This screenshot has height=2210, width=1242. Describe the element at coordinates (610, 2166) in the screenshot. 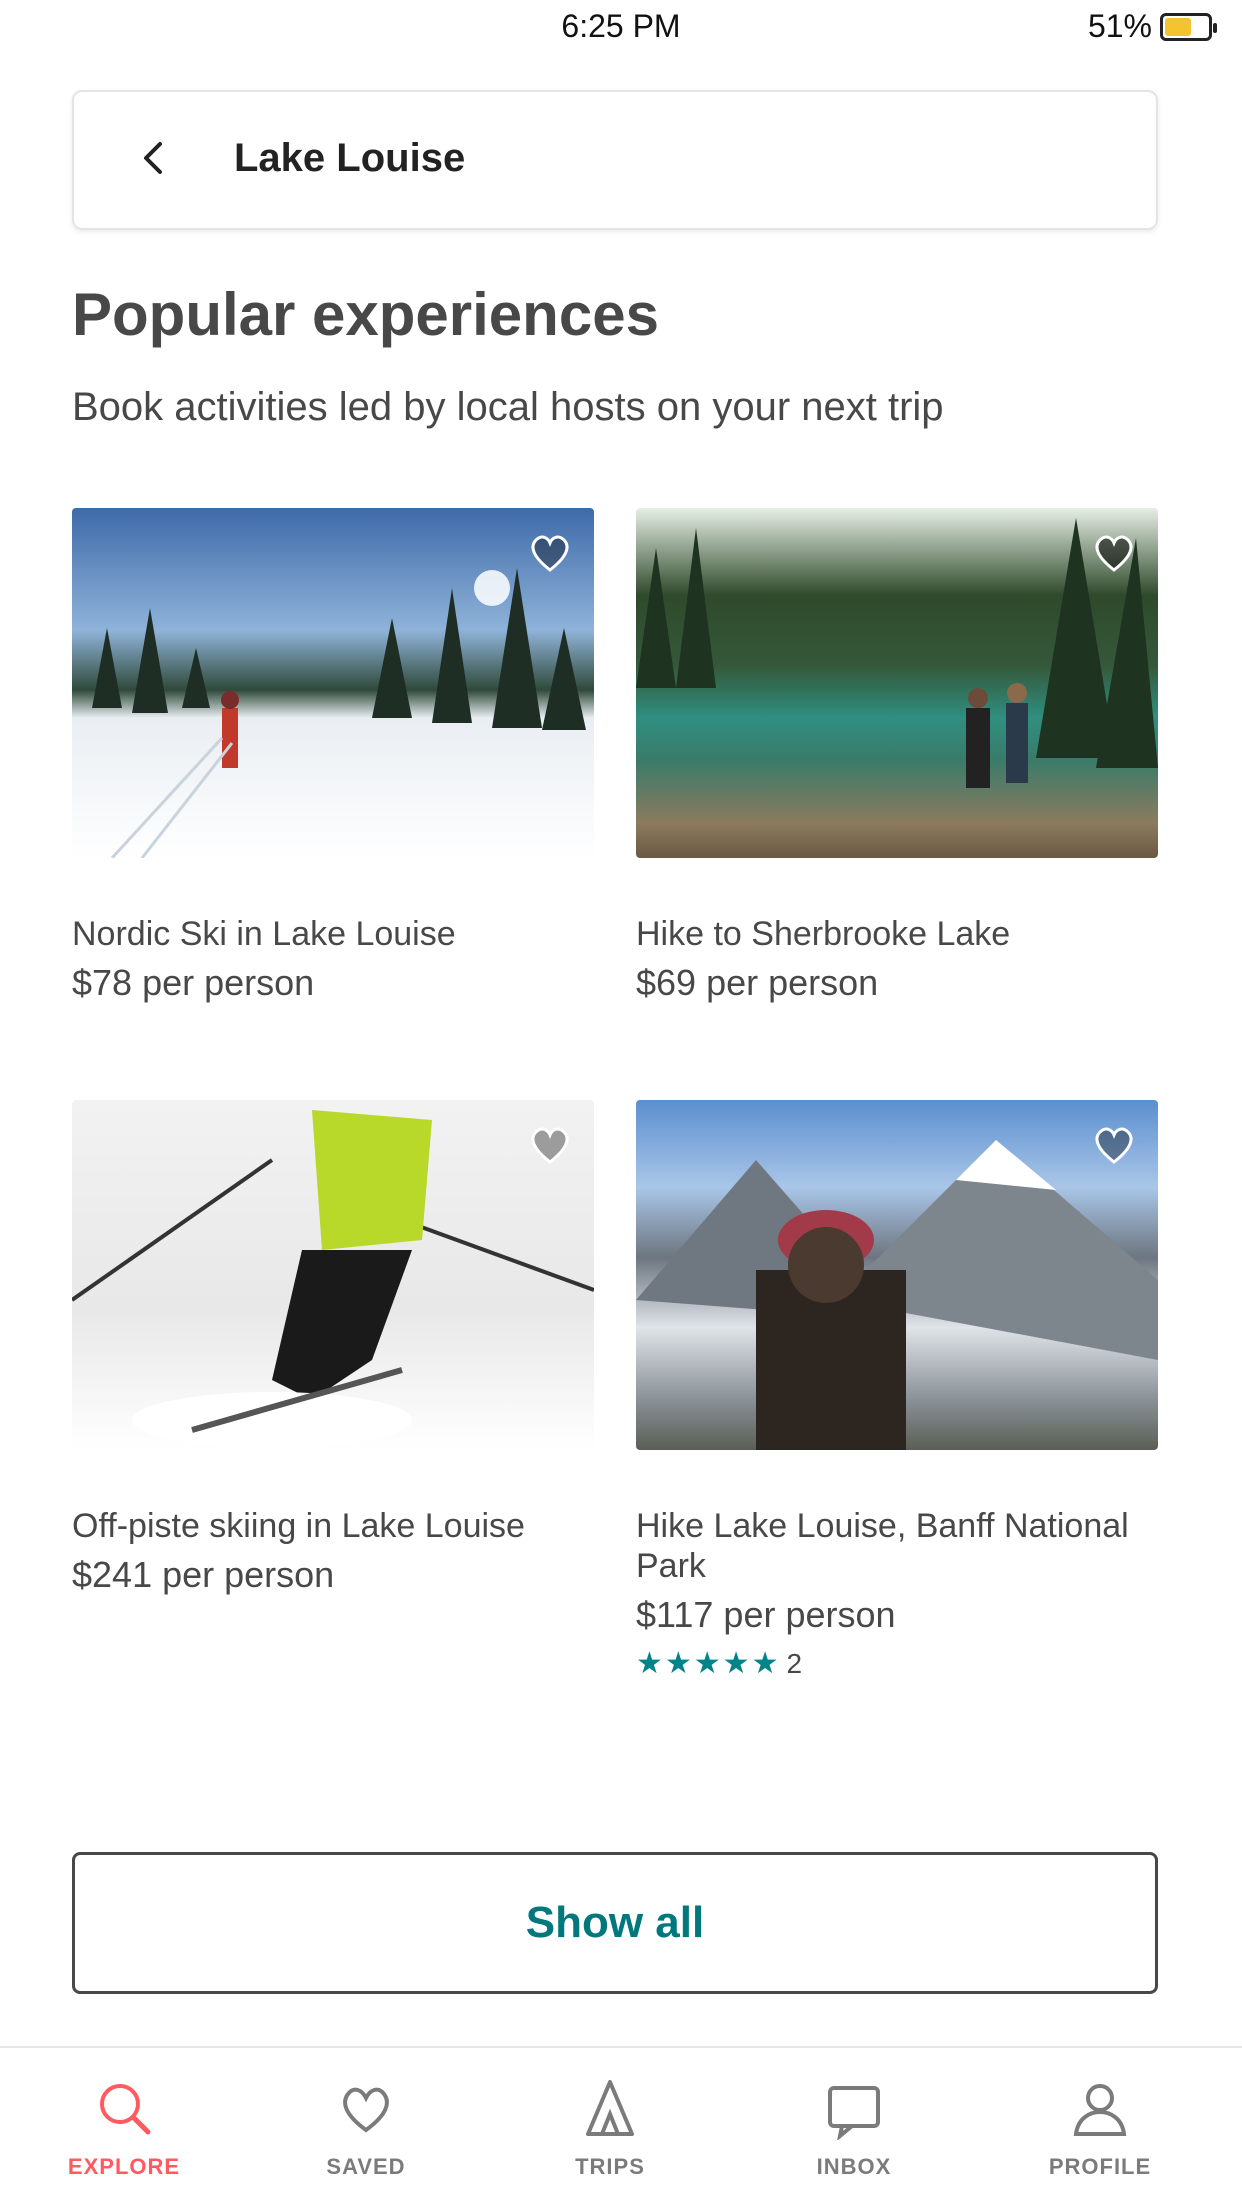

I see `tab-label: TRIPS` at that location.